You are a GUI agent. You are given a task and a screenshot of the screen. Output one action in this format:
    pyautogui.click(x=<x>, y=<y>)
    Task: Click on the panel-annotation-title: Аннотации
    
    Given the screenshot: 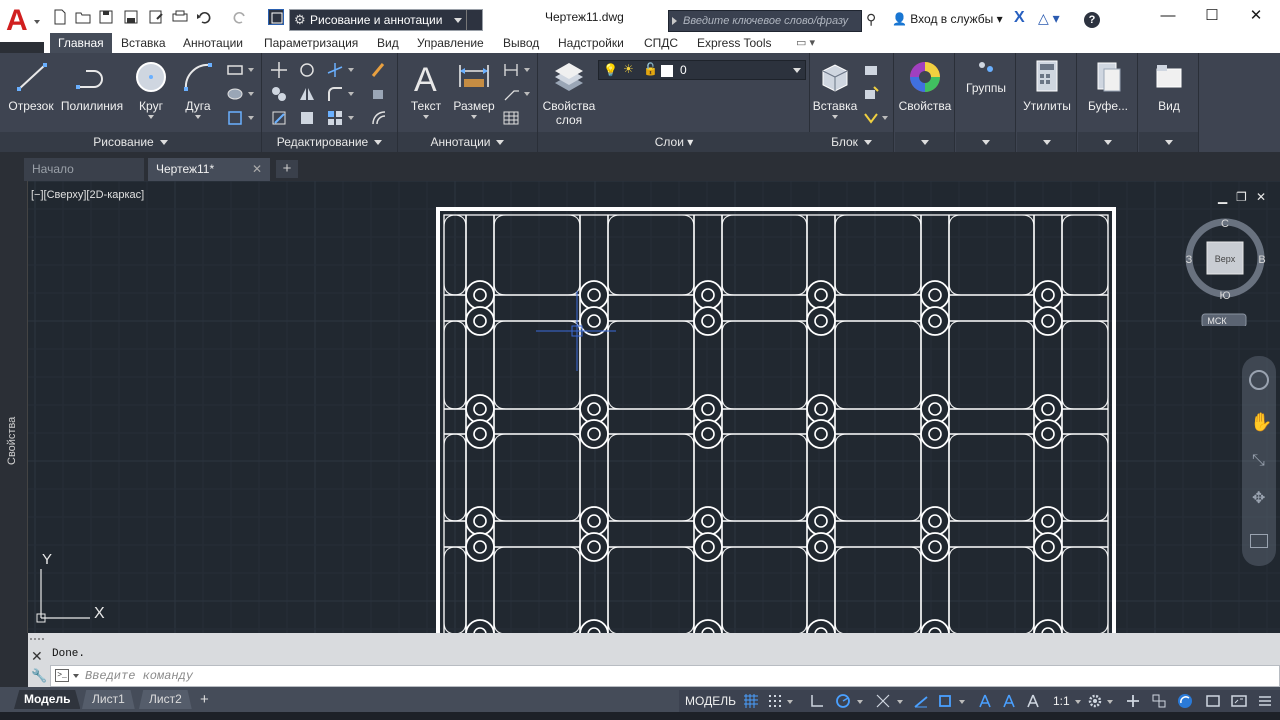 What is the action you would take?
    pyautogui.click(x=467, y=142)
    